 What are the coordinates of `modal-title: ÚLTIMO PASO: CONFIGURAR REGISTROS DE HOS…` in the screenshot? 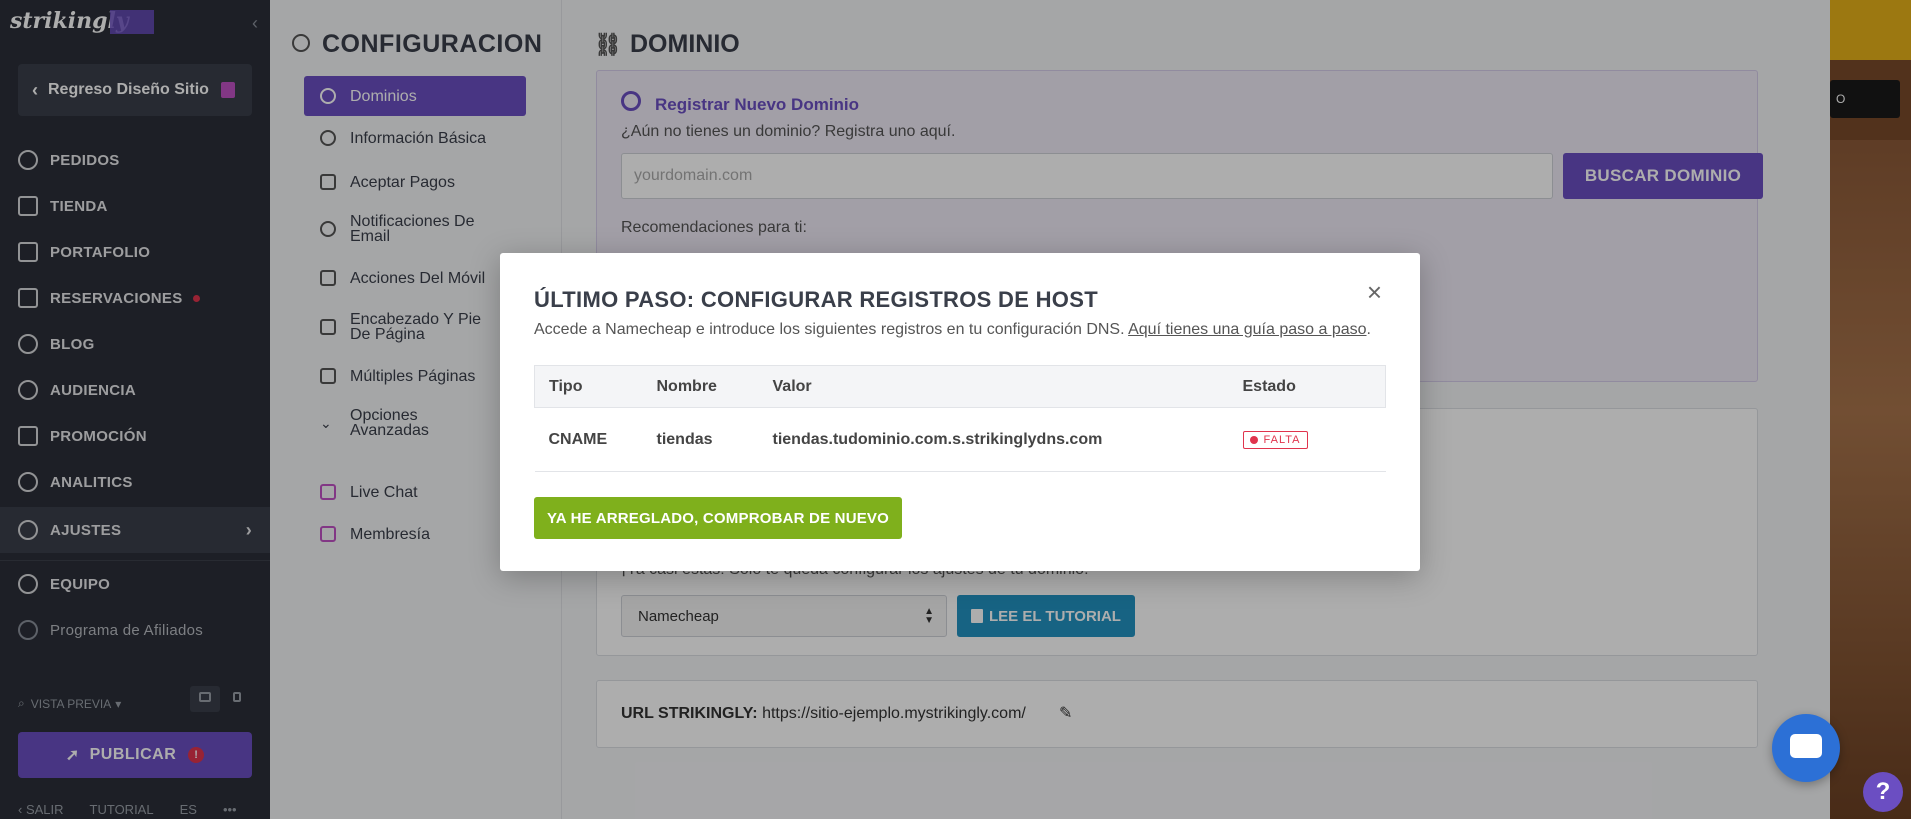 It's located at (816, 299).